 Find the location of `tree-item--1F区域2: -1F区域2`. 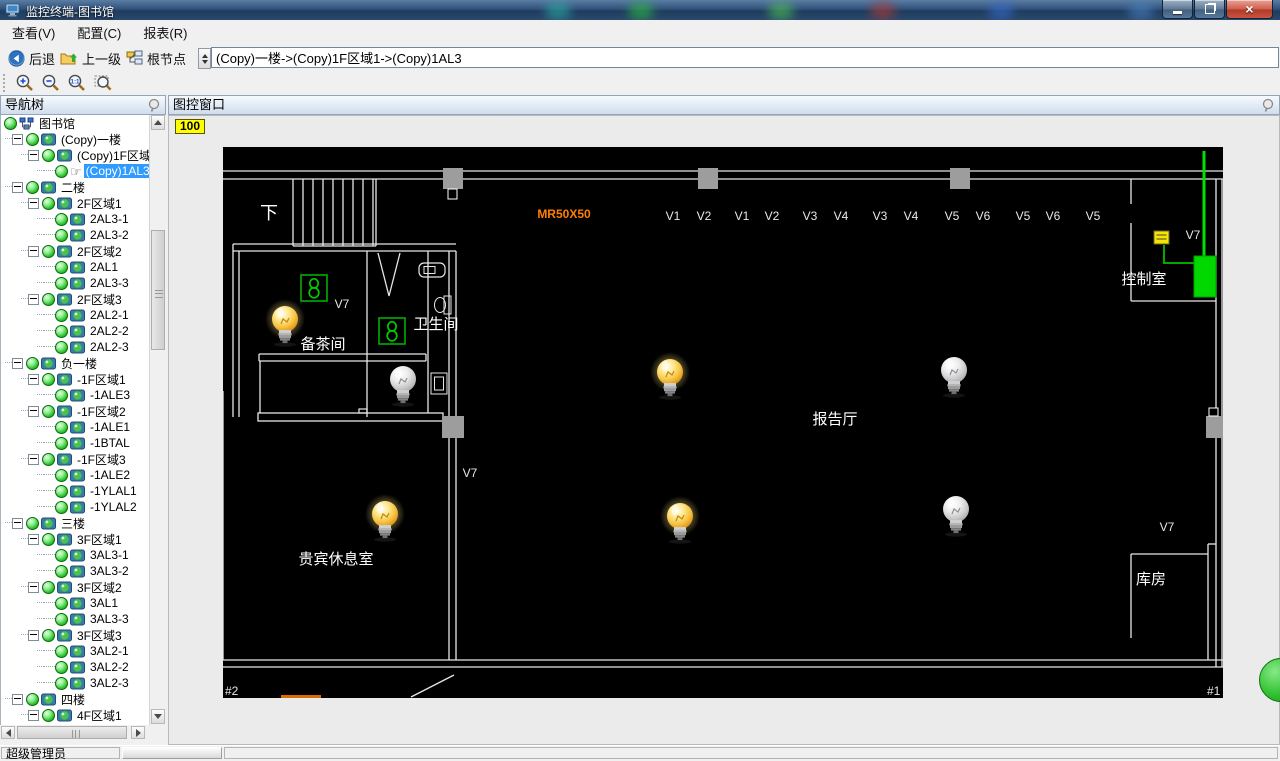

tree-item--1F区域2: -1F区域2 is located at coordinates (82, 411).